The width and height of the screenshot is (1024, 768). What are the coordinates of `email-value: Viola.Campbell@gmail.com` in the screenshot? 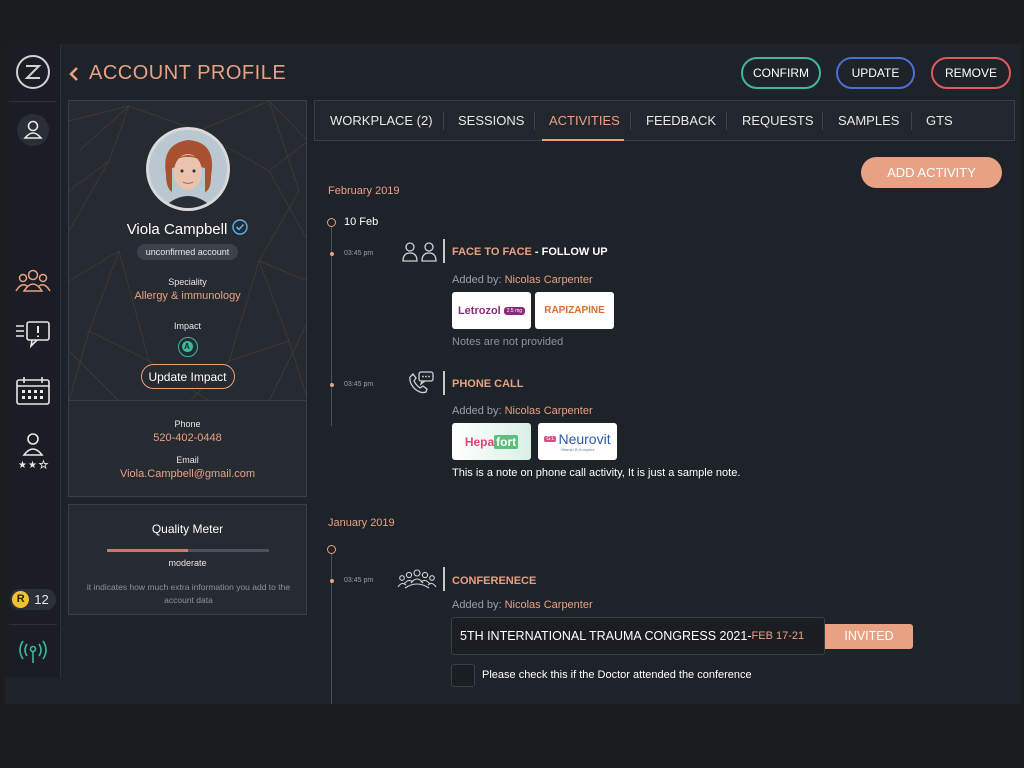 It's located at (187, 474).